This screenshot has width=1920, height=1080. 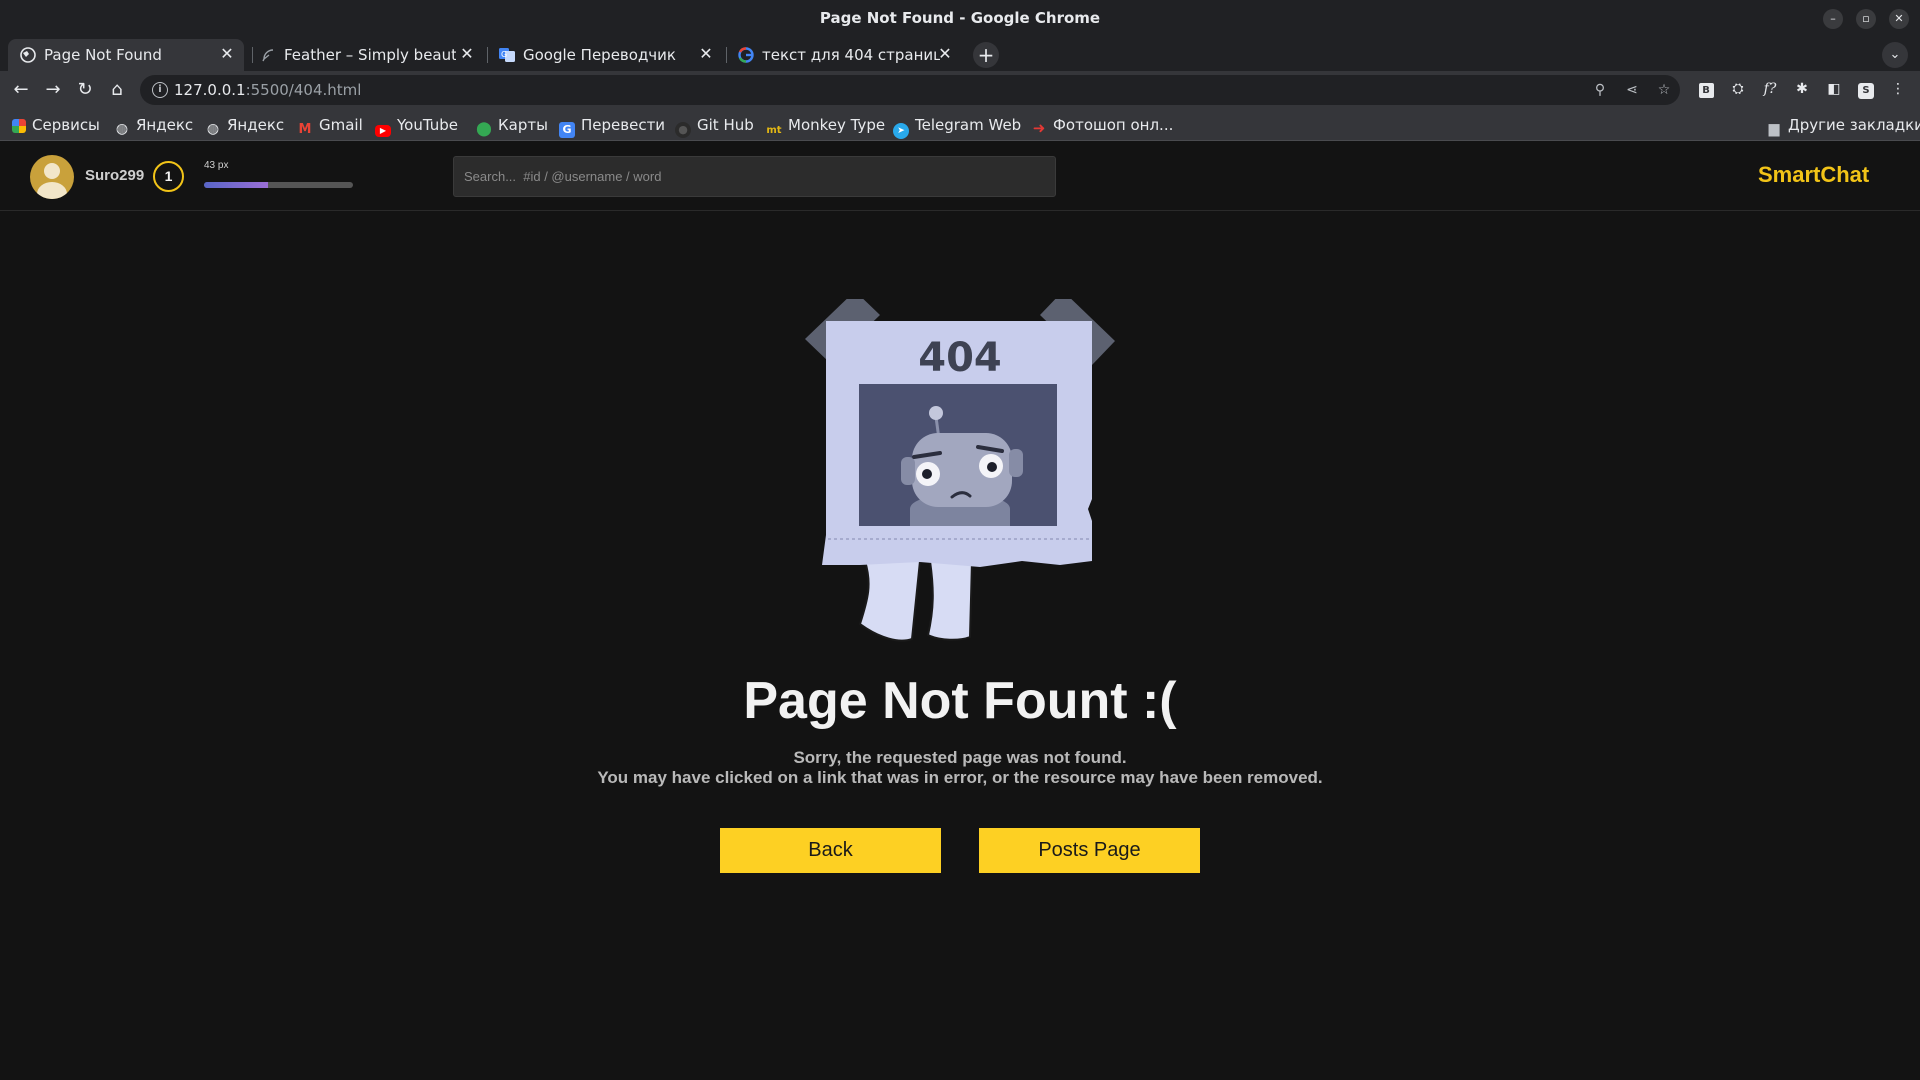 What do you see at coordinates (1664, 90) in the screenshot?
I see `bookmark-star-icon: ☆` at bounding box center [1664, 90].